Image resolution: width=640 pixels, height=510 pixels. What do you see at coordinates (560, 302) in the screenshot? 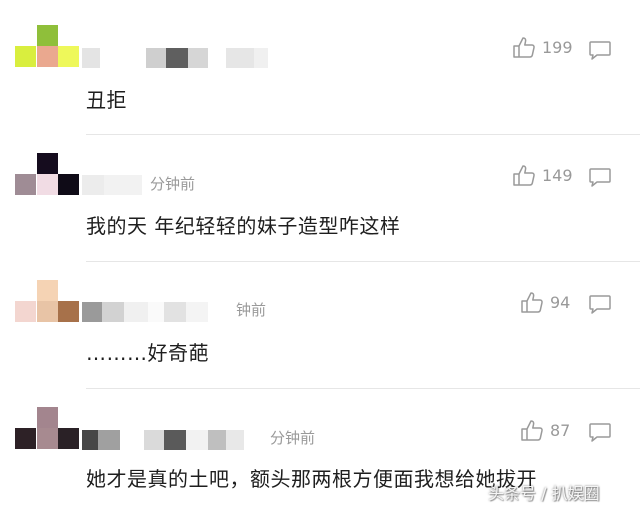
I see `like-count: 94` at bounding box center [560, 302].